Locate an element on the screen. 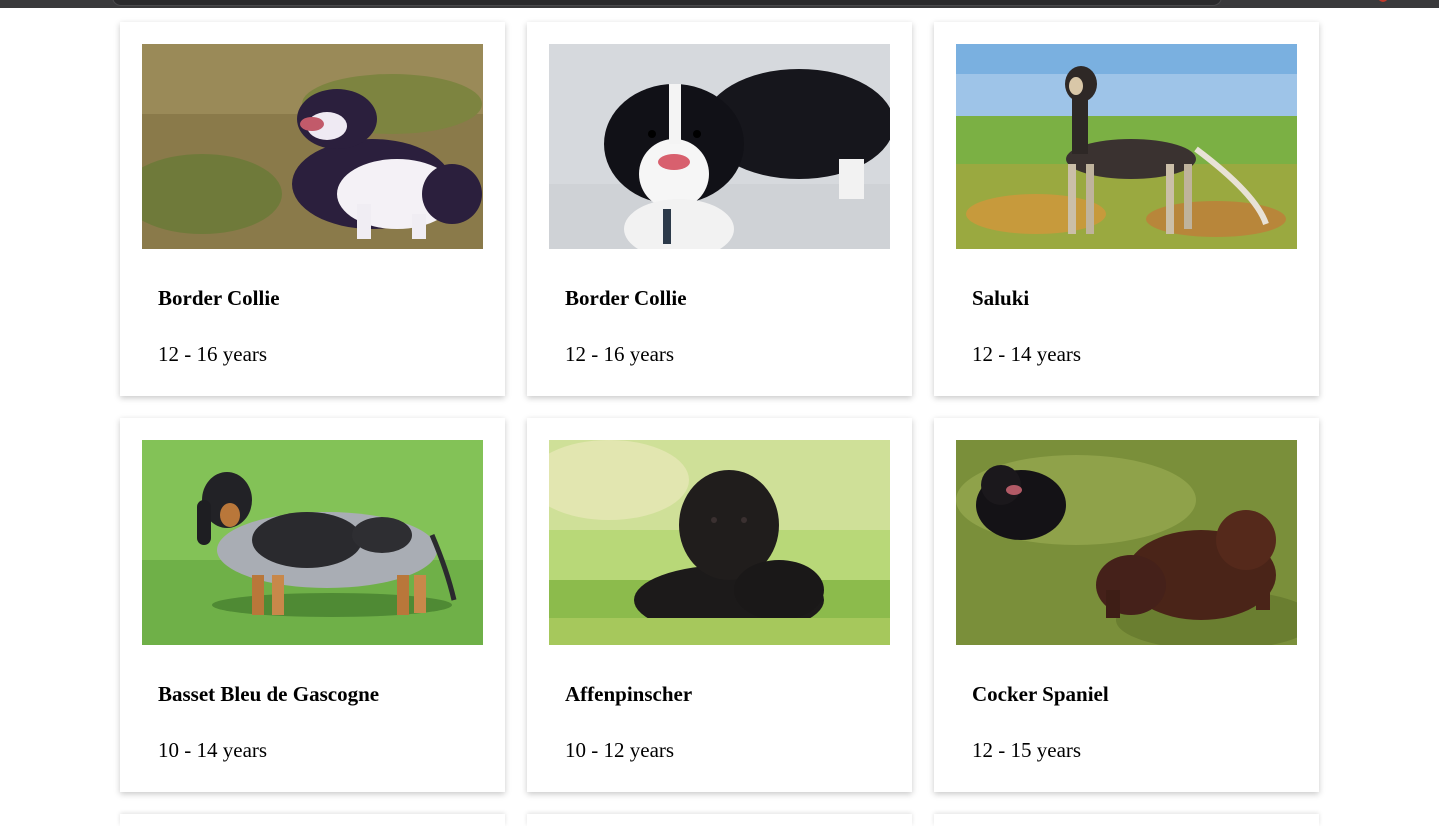 Image resolution: width=1439 pixels, height=826 pixels. breed-name: Saluki is located at coordinates (1001, 298).